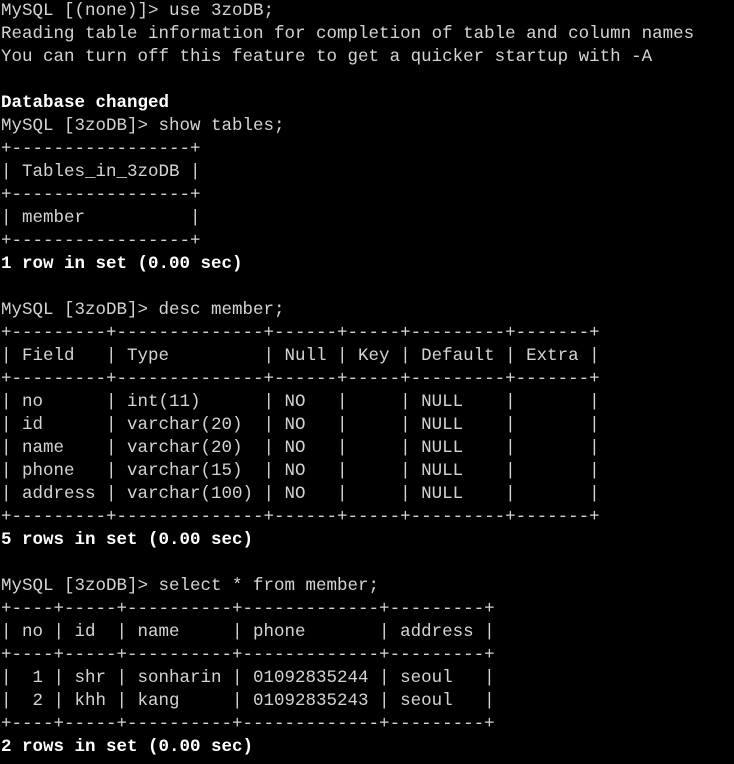 This screenshot has height=764, width=734. What do you see at coordinates (138, 11) in the screenshot?
I see `prompt-line: MySQL [(none)]> use 3zoDB;` at bounding box center [138, 11].